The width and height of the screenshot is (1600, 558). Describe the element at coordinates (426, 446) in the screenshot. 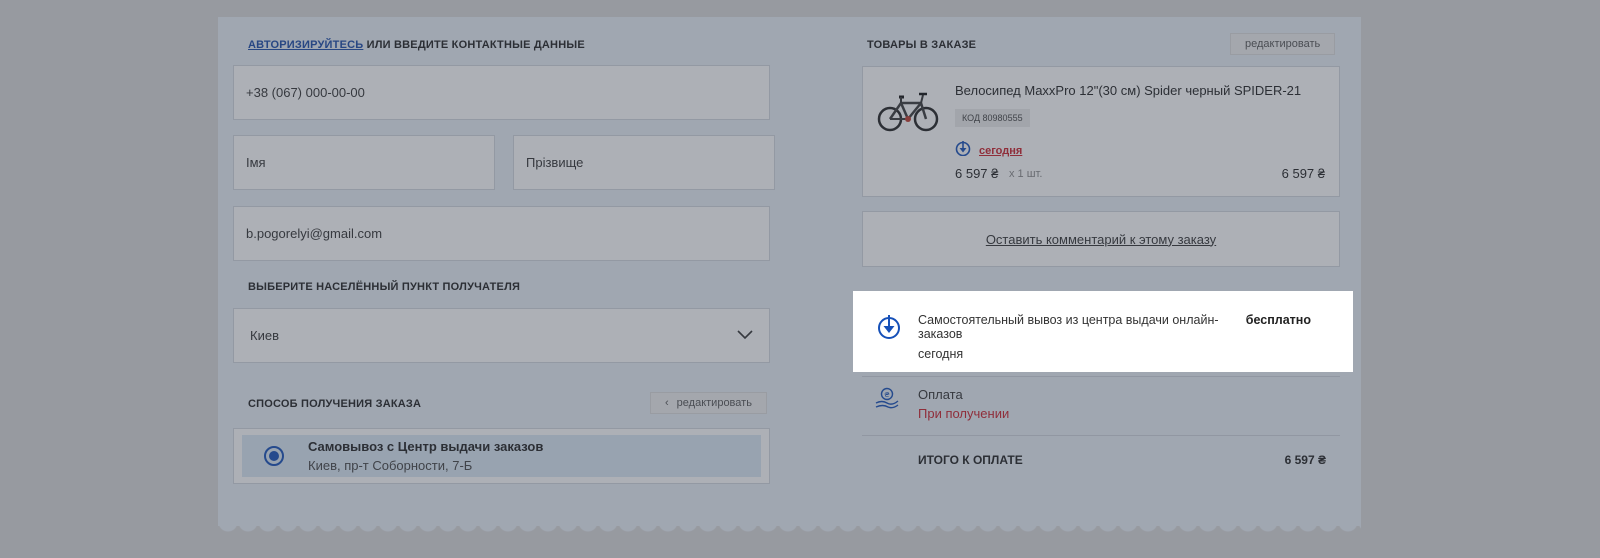

I see `delivery-option-name: Самовывоз с Центр выдачи заказов` at that location.